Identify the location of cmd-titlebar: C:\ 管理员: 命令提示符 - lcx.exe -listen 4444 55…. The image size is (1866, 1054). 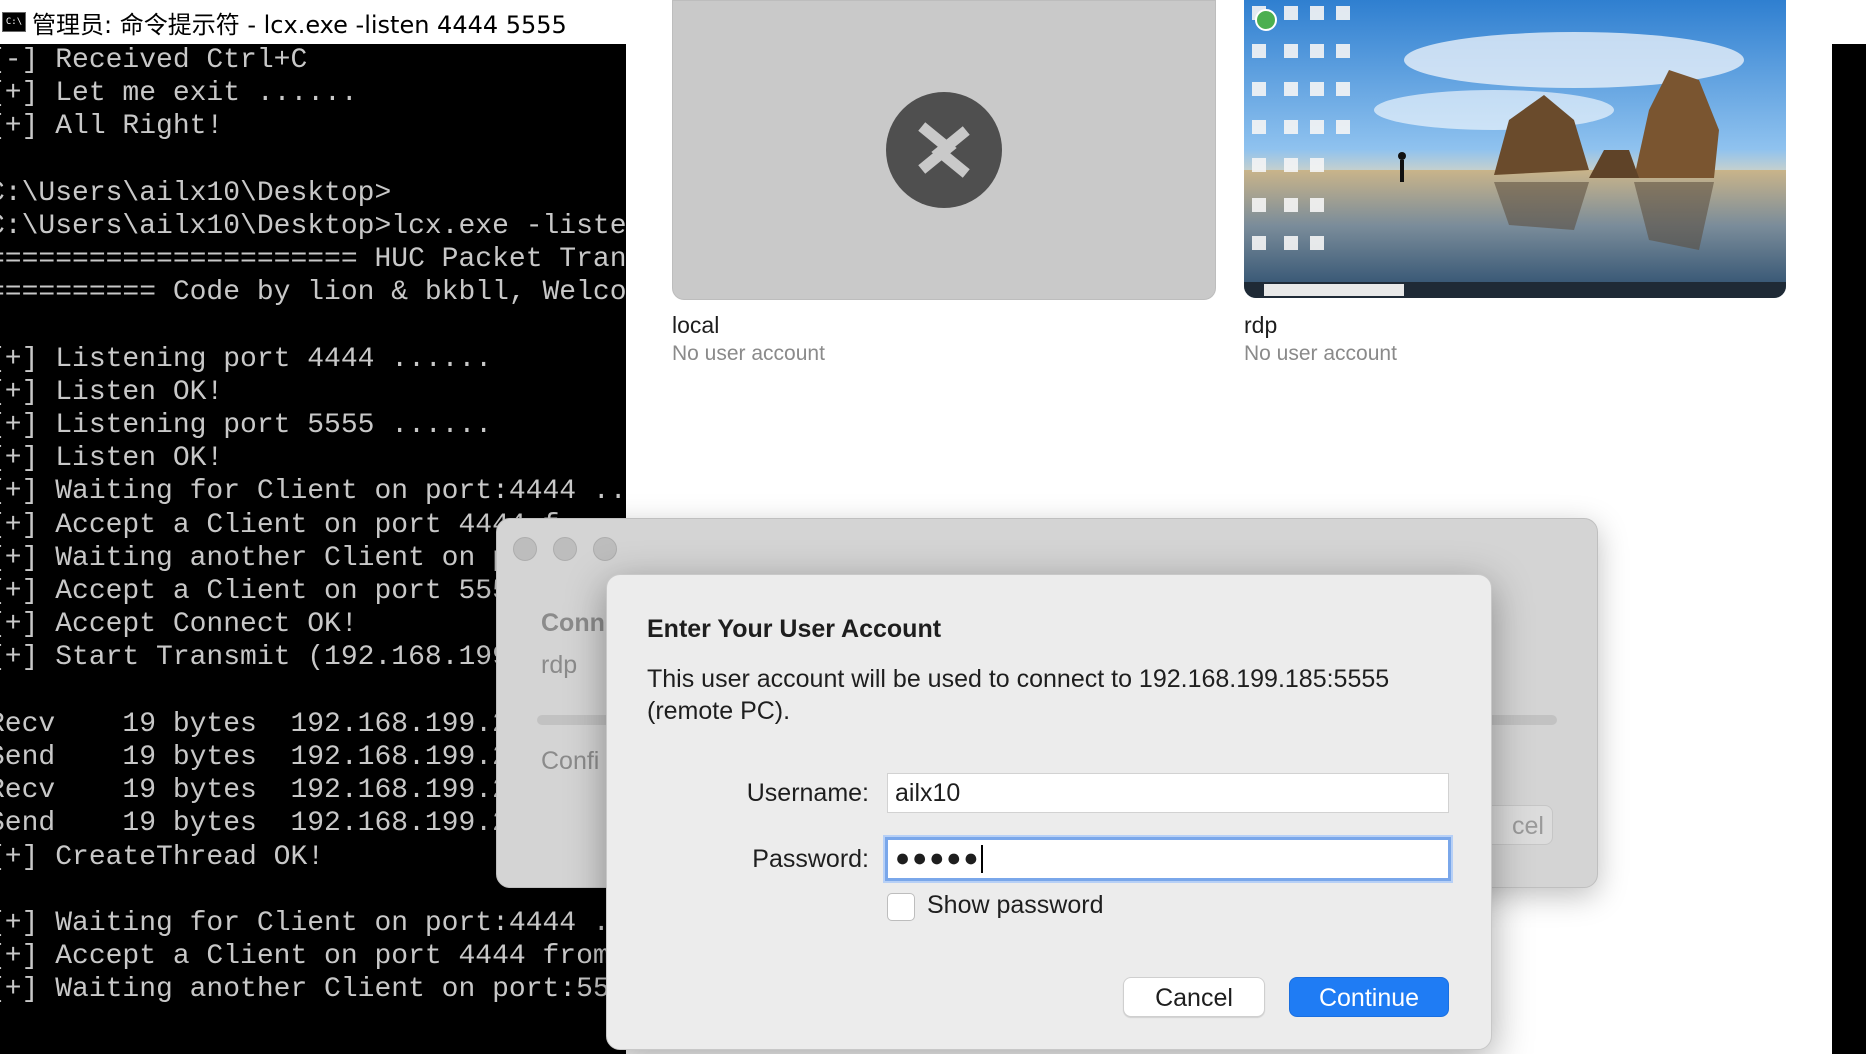
(313, 22).